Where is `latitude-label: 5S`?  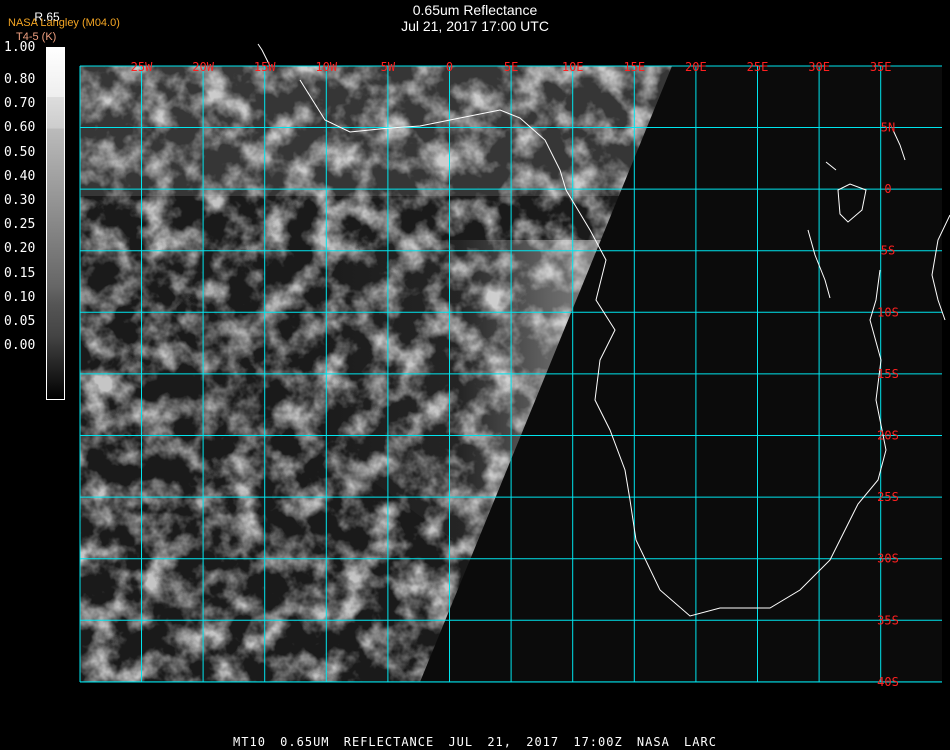
latitude-label: 5S is located at coordinates (888, 251).